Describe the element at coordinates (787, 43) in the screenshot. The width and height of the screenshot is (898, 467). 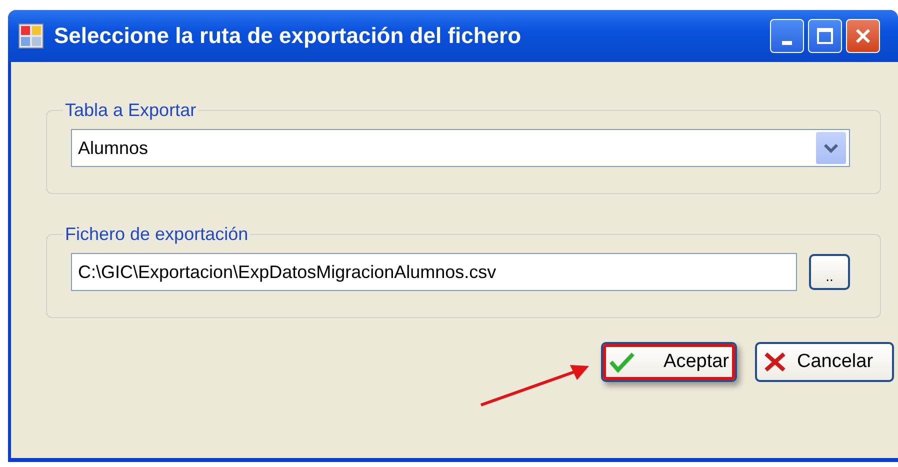
I see `minimize-icon` at that location.